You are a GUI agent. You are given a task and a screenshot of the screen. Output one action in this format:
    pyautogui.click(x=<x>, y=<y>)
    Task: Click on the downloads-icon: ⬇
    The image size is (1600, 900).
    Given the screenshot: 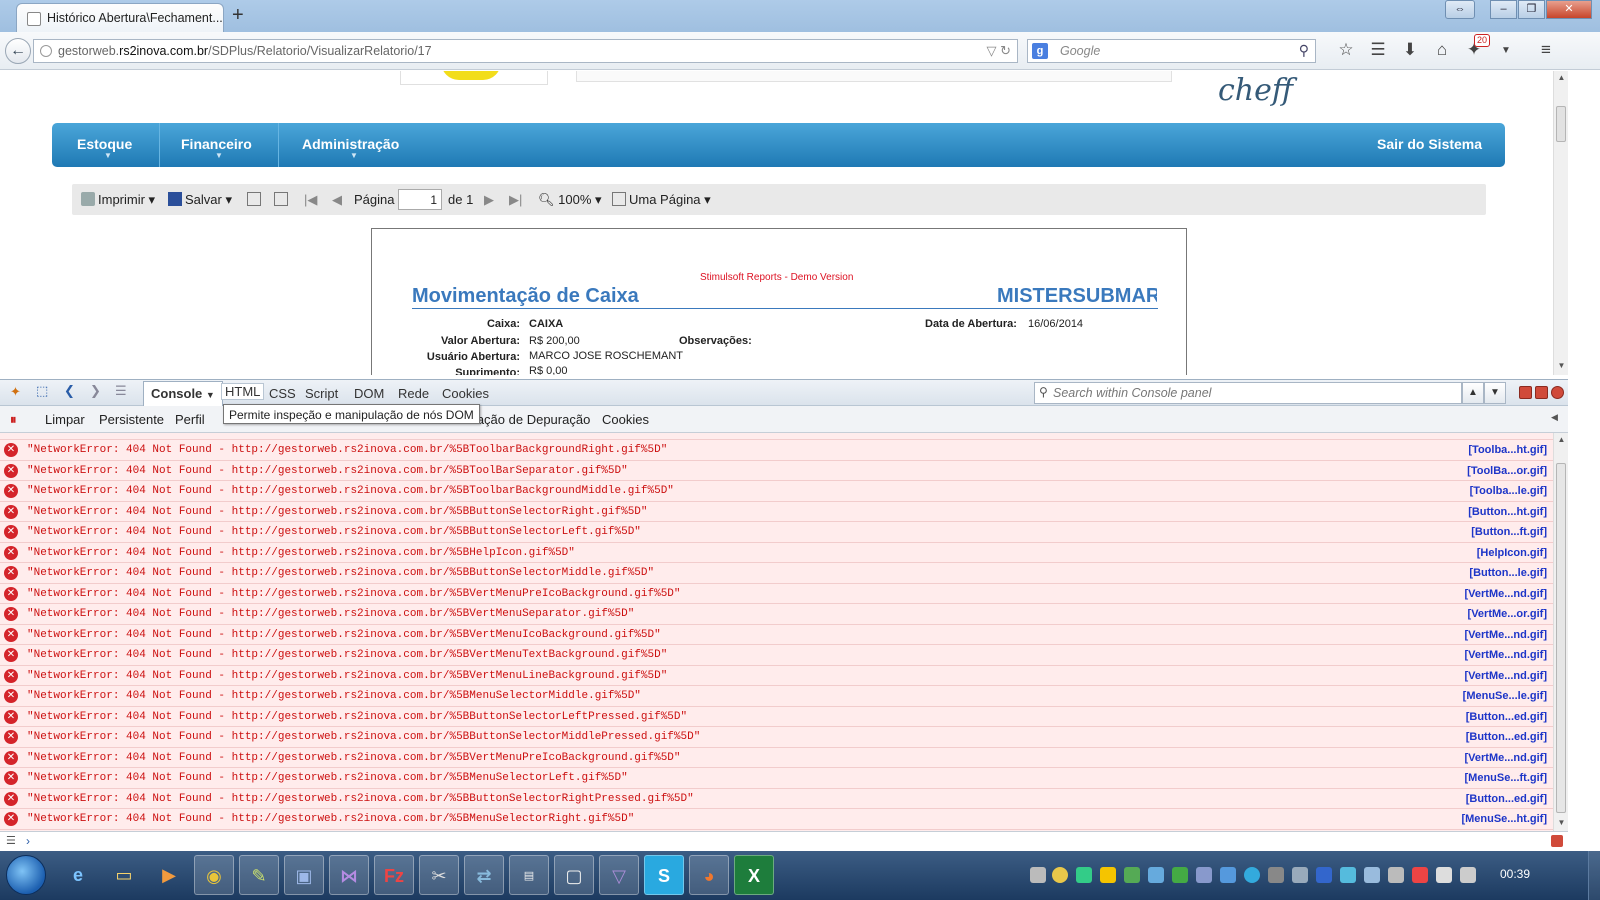 What is the action you would take?
    pyautogui.click(x=1410, y=50)
    